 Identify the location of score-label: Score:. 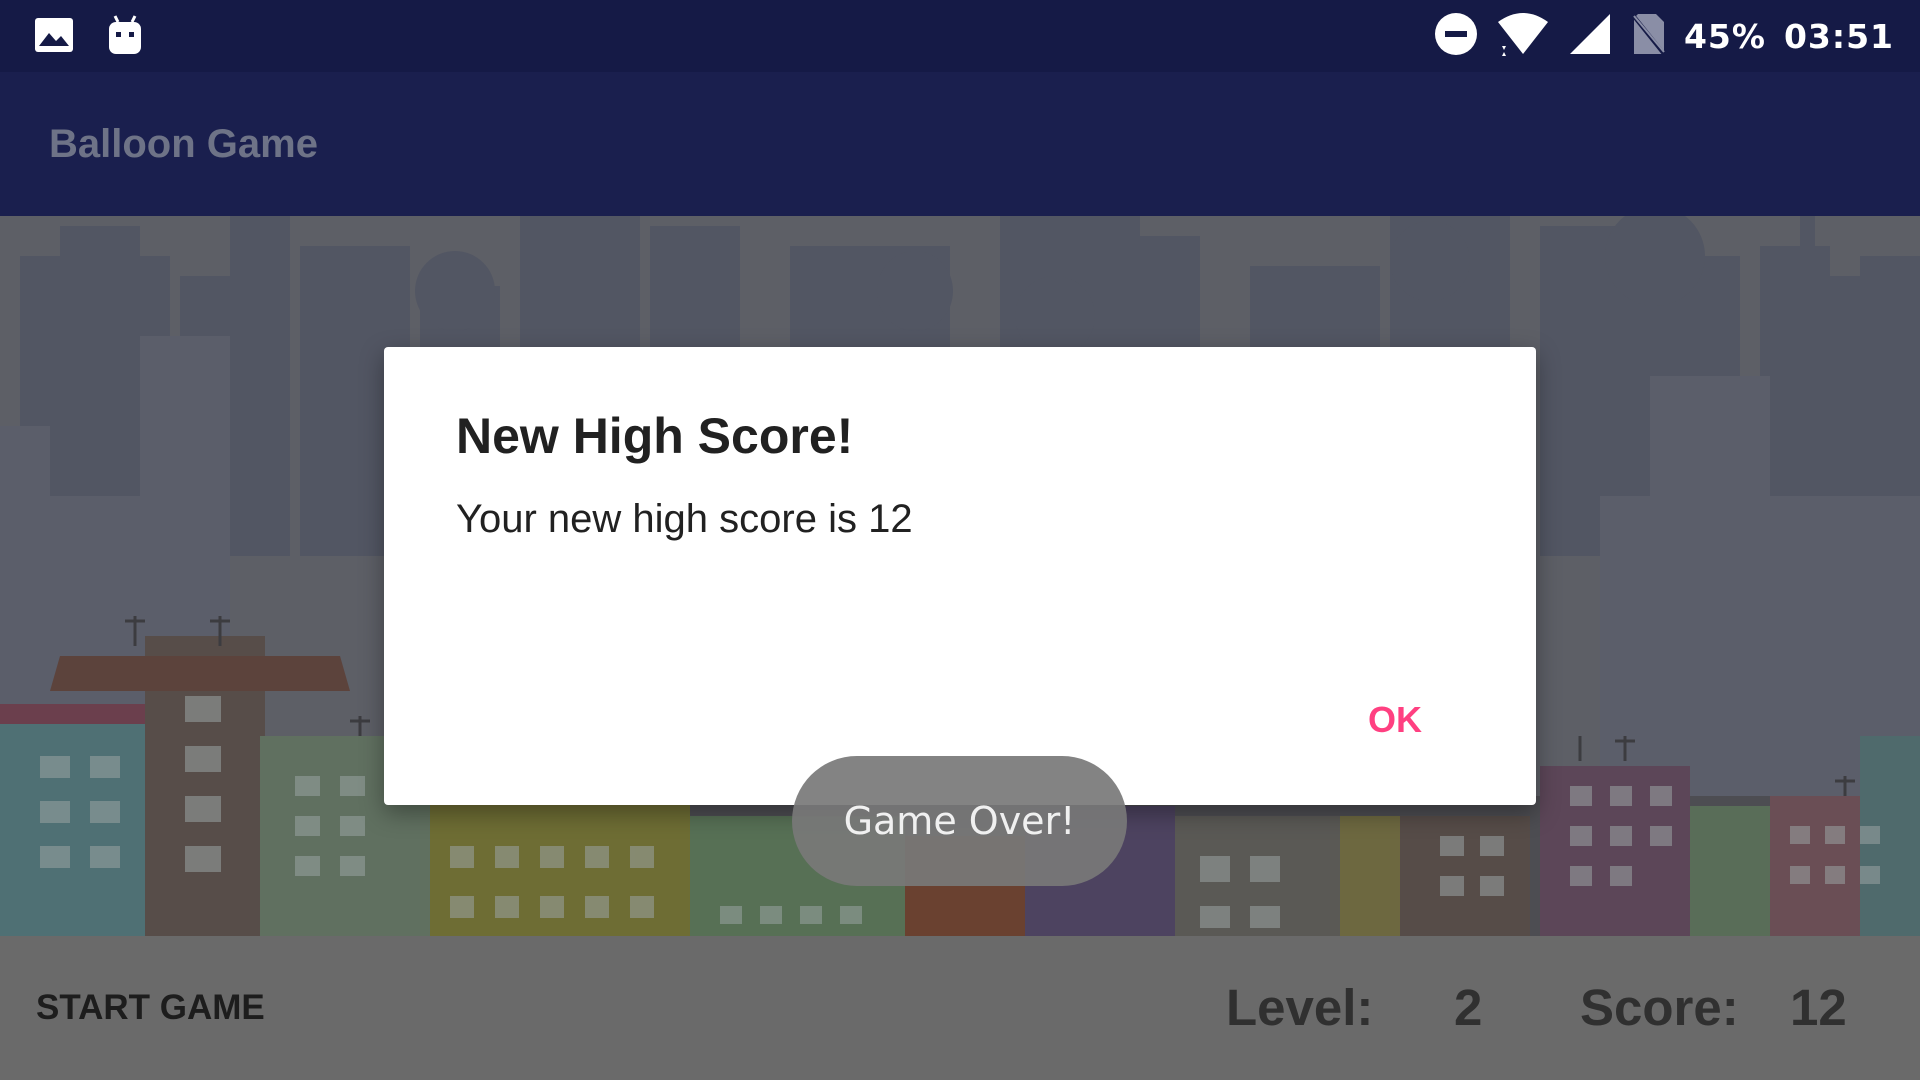
(1659, 1007).